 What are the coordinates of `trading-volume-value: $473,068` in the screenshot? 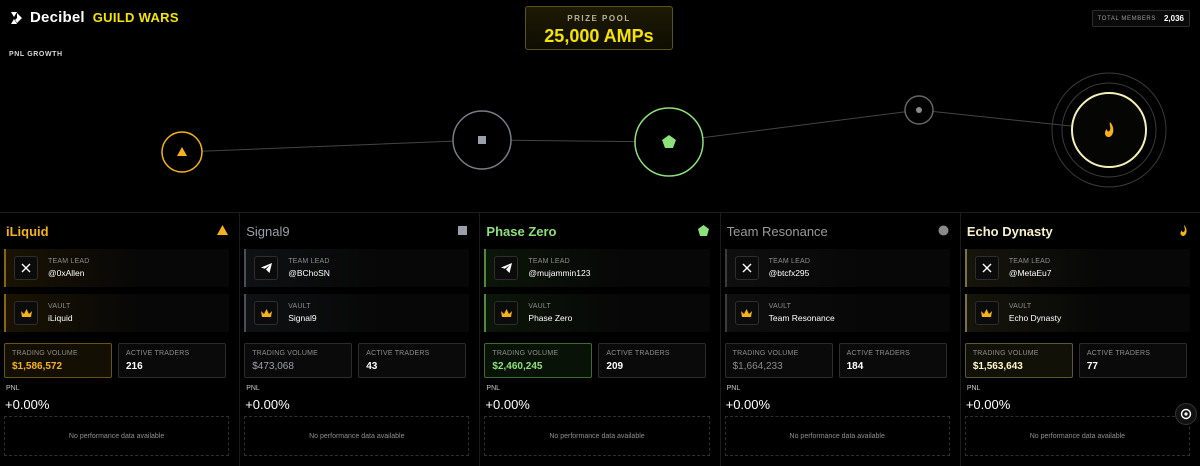 It's located at (273, 366).